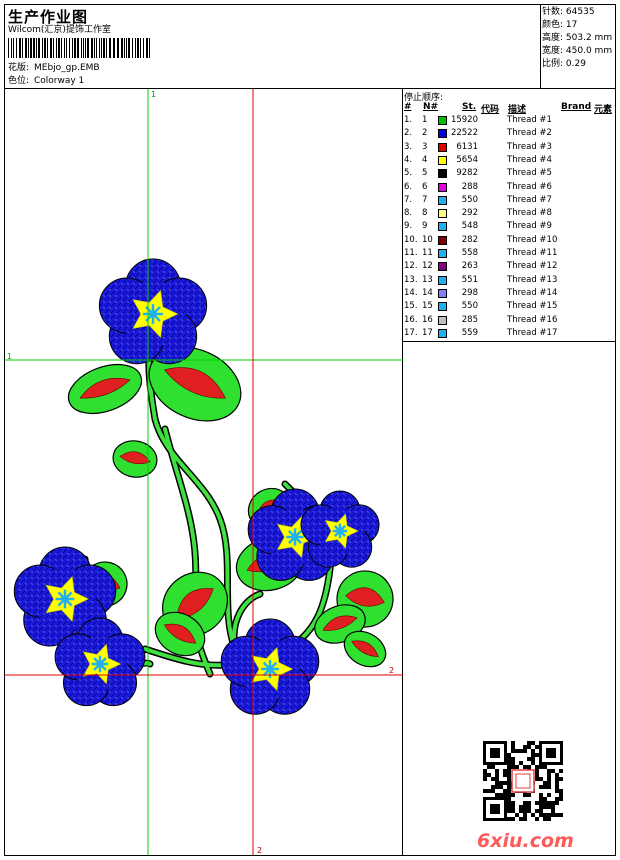 This screenshot has height=860, width=620. What do you see at coordinates (577, 38) in the screenshot?
I see `stat-height: 高度: 503.2 mm` at bounding box center [577, 38].